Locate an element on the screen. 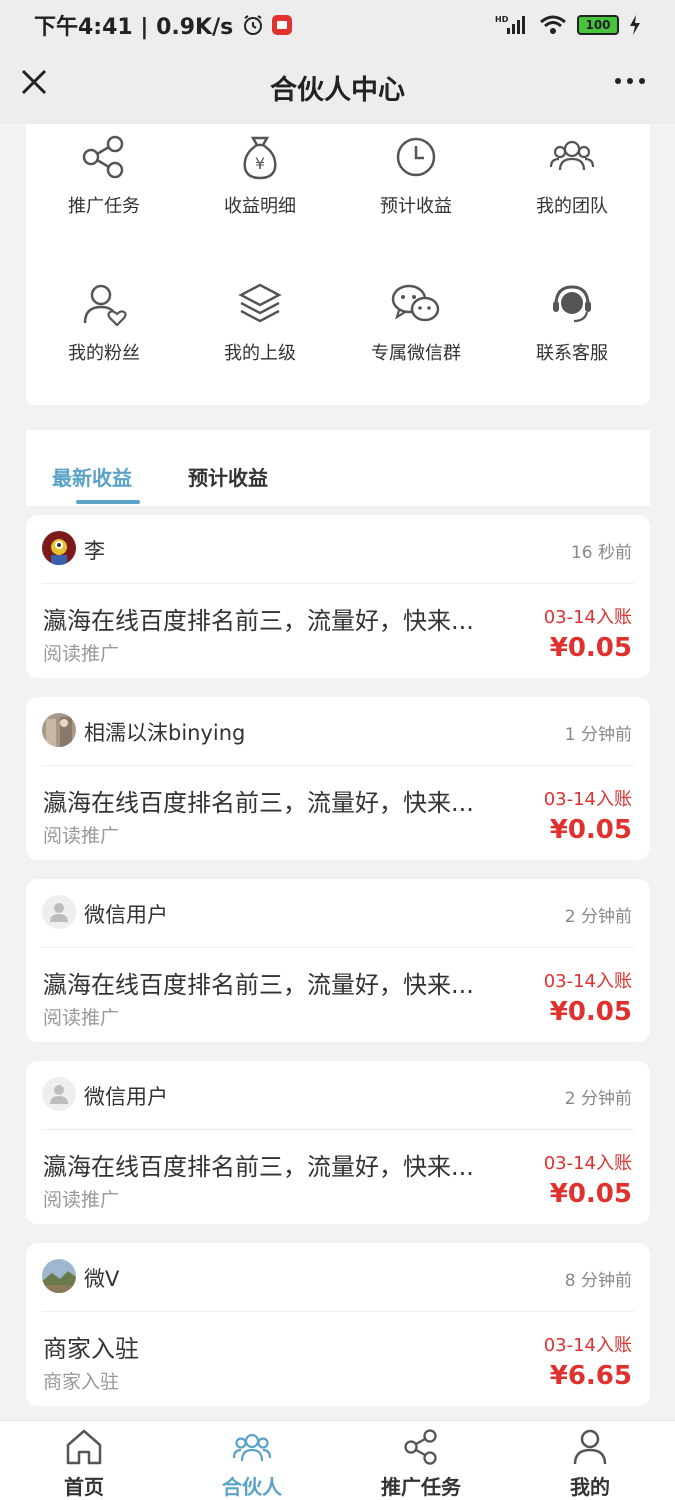 This screenshot has height=1500, width=675. grid-item-label: 专属微信群 is located at coordinates (416, 353).